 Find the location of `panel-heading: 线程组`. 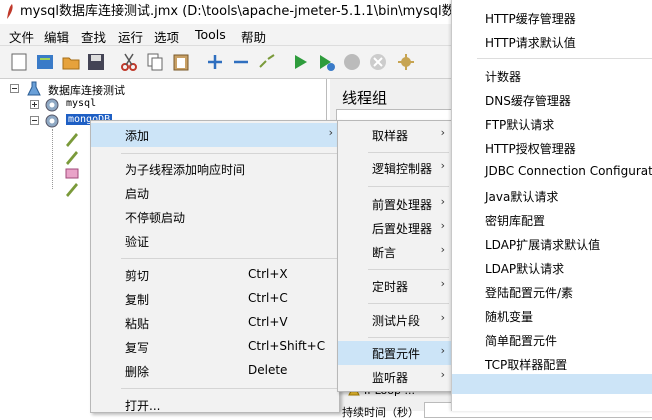

panel-heading: 线程组 is located at coordinates (365, 98).